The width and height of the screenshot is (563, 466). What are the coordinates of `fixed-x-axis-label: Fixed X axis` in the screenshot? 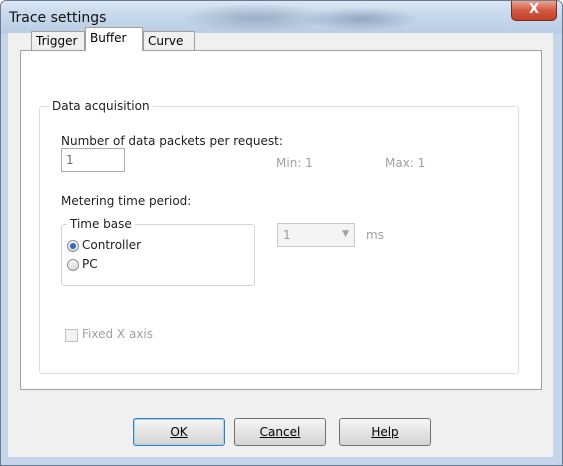 It's located at (117, 334).